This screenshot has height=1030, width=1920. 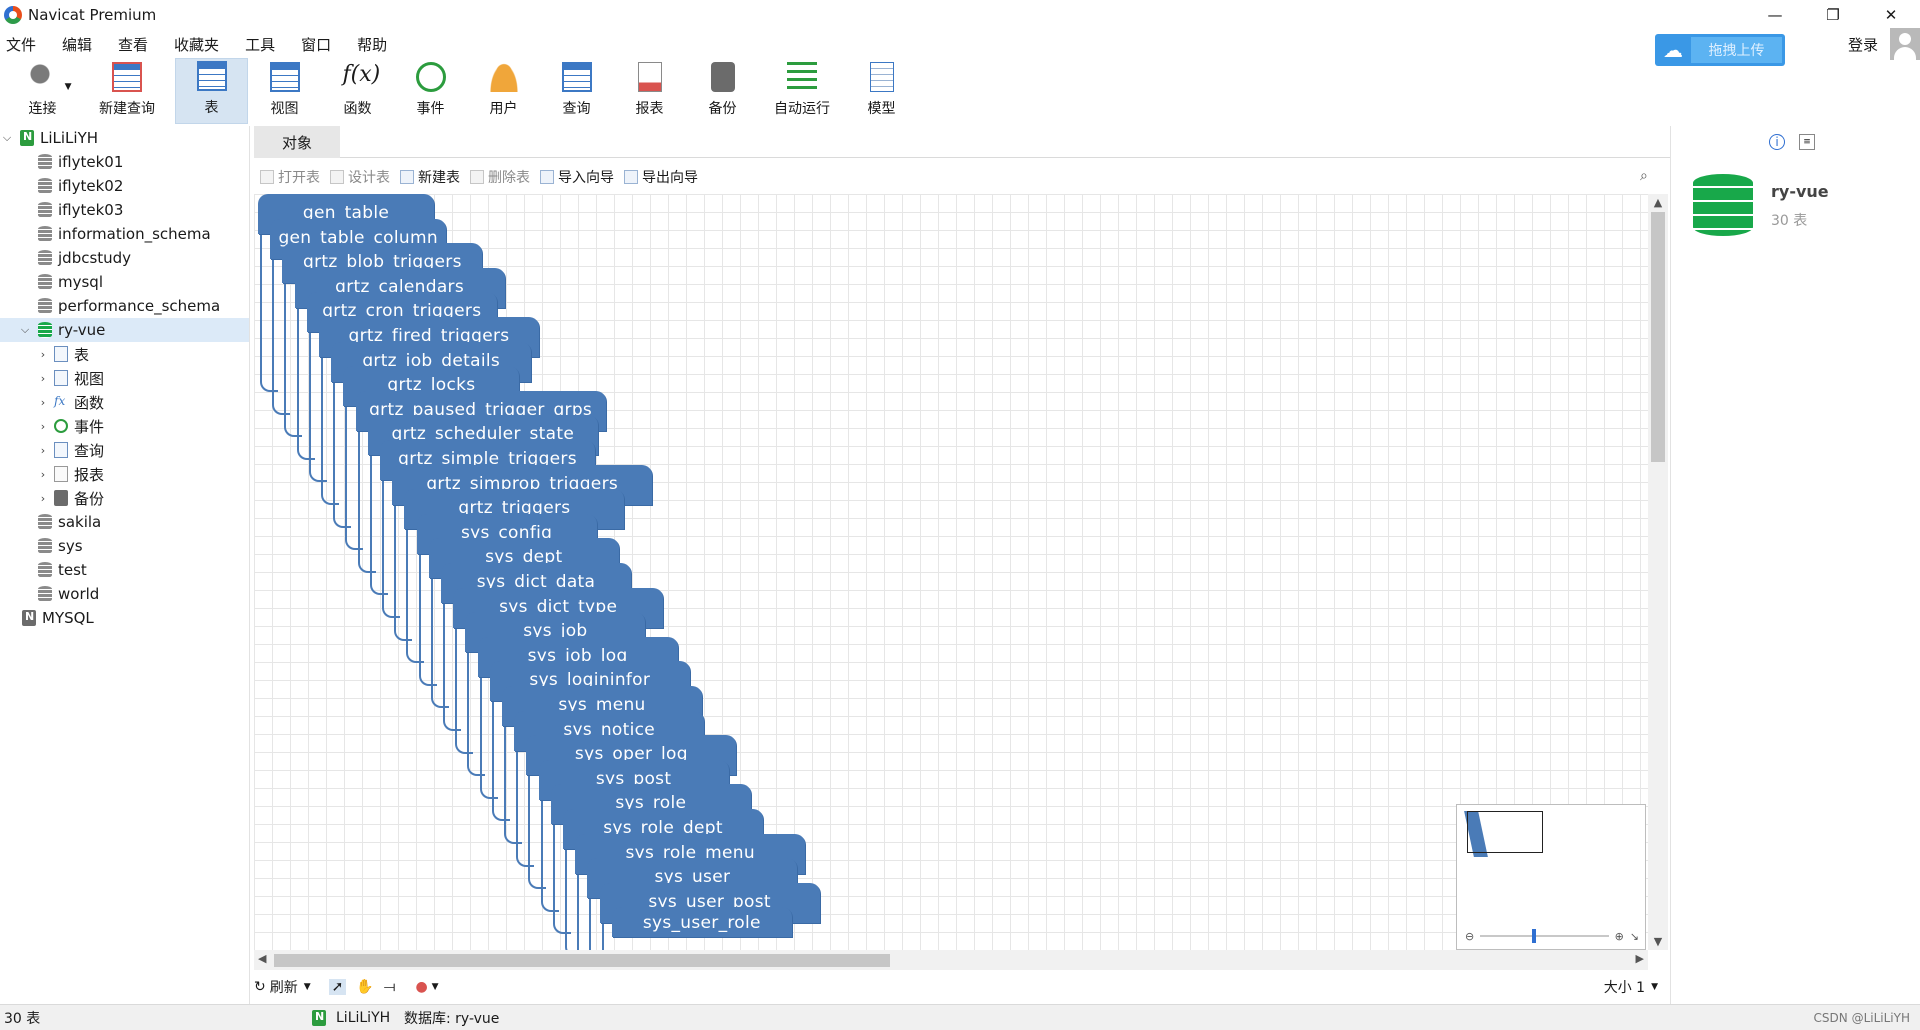 I want to click on zoom-slider, so click(x=1544, y=936).